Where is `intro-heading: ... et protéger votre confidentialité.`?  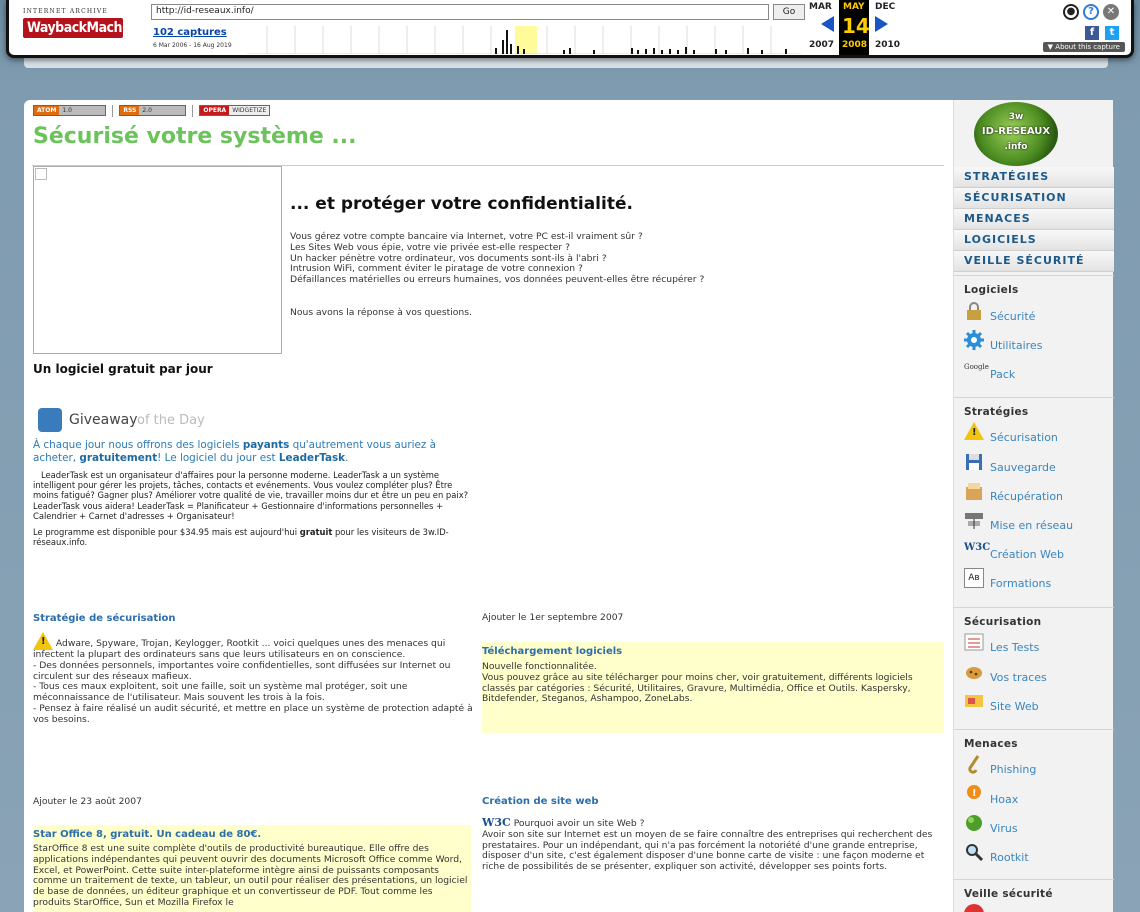
intro-heading: ... et protéger votre confidentialité. is located at coordinates (461, 204).